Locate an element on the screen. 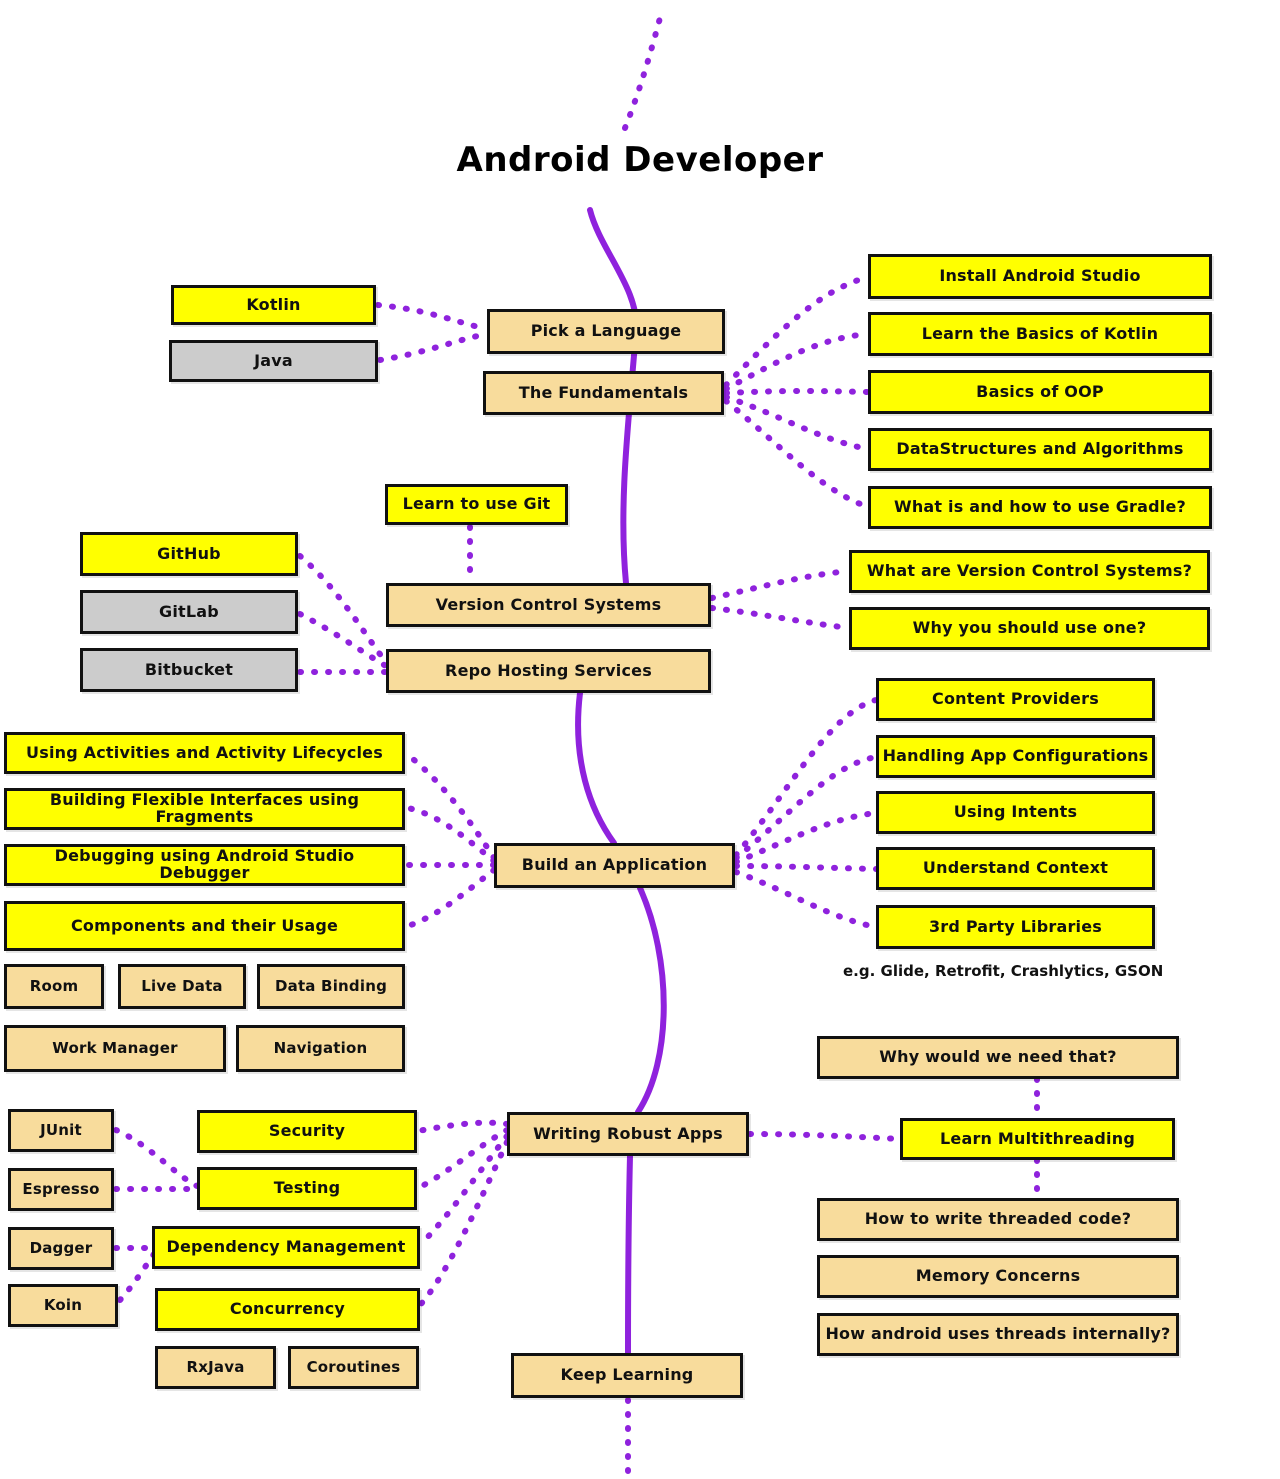 This screenshot has width=1280, height=1479. node-dsa: DataStructures and Algorithms is located at coordinates (1040, 449).